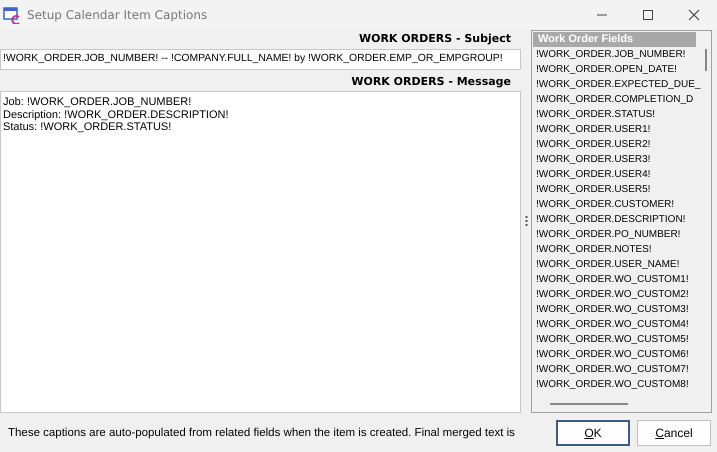  I want to click on field-item: !WORK_ORDER.PO_NUMBER!, so click(618, 234).